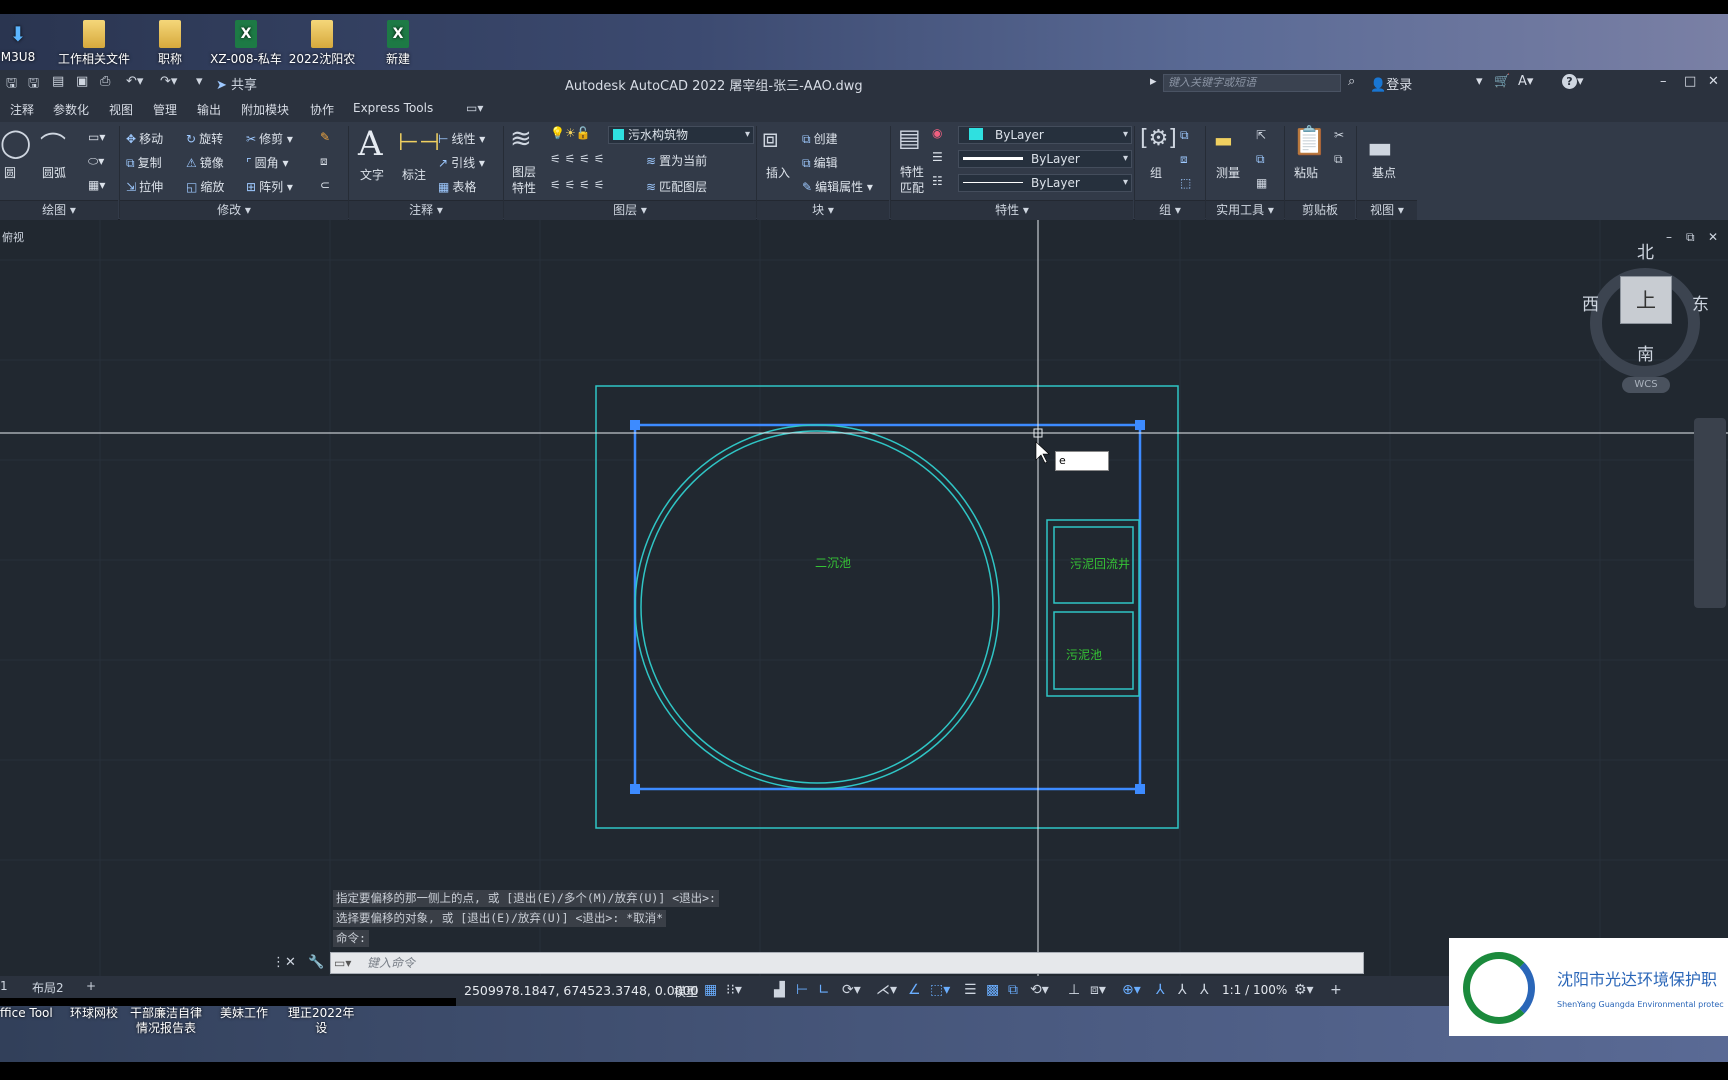 This screenshot has width=1728, height=1080. What do you see at coordinates (372, 174) in the screenshot?
I see `text-tool-label: 文字` at bounding box center [372, 174].